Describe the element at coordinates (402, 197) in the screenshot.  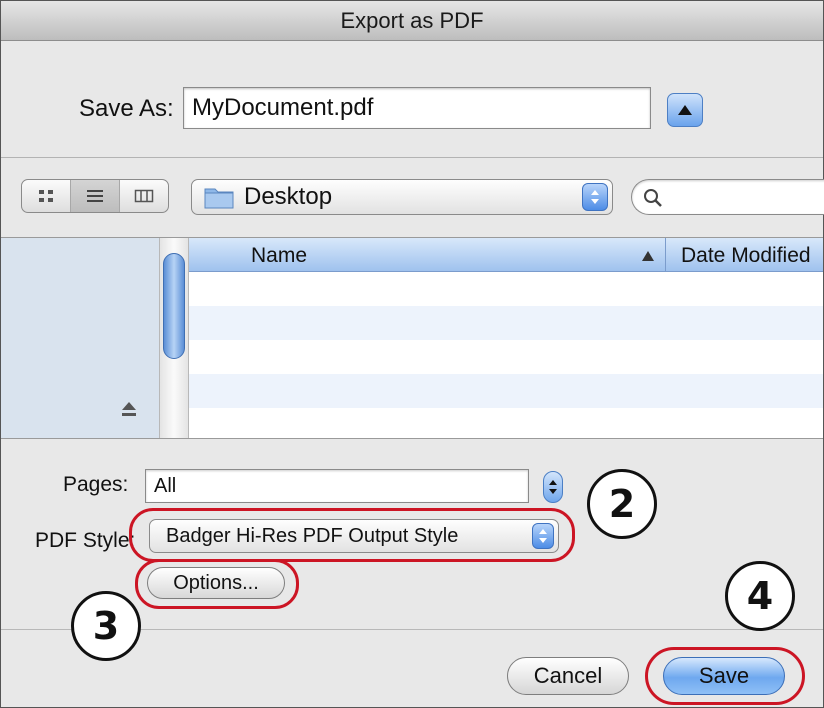
I see `location-popup: Desktop` at that location.